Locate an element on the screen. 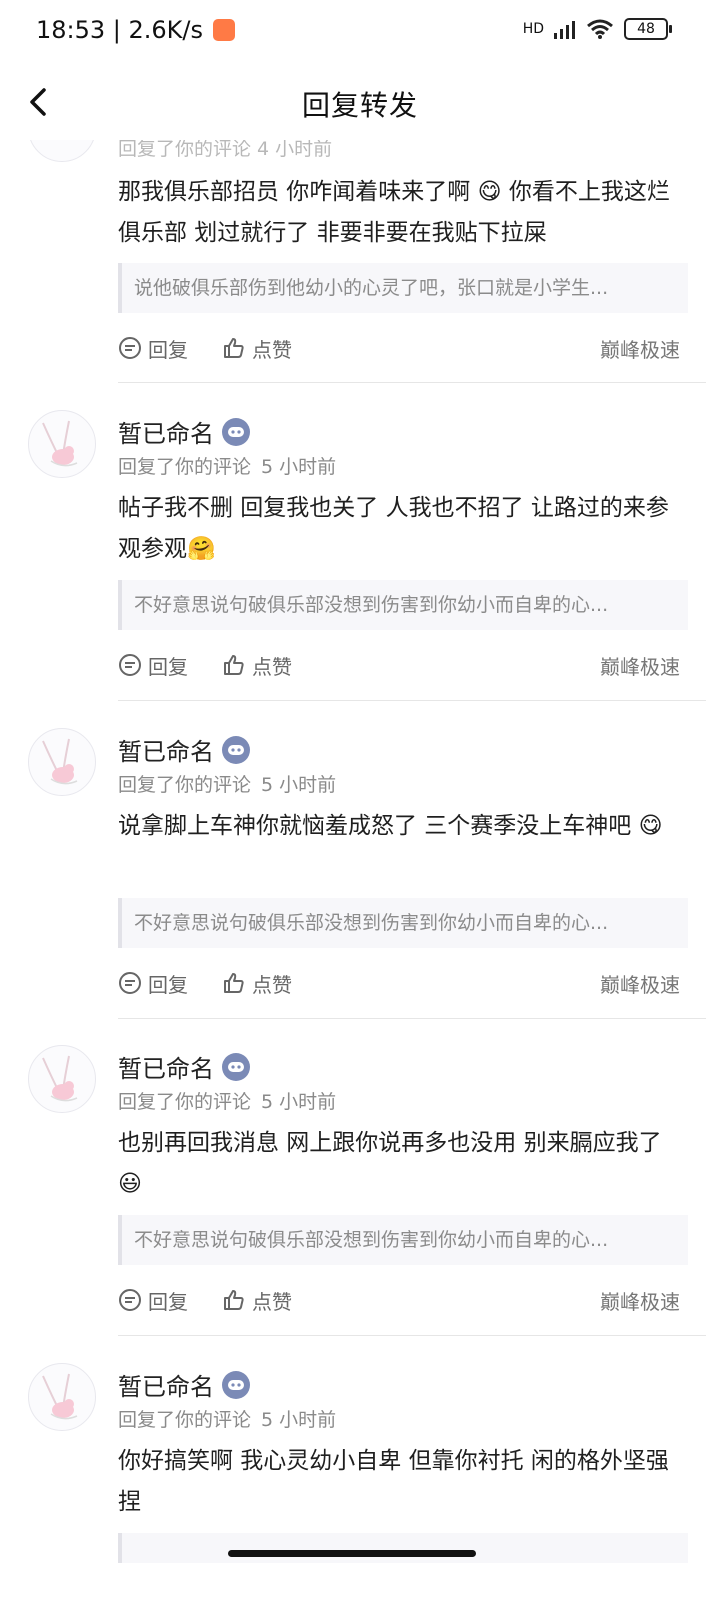  signal-icon is located at coordinates (564, 30).